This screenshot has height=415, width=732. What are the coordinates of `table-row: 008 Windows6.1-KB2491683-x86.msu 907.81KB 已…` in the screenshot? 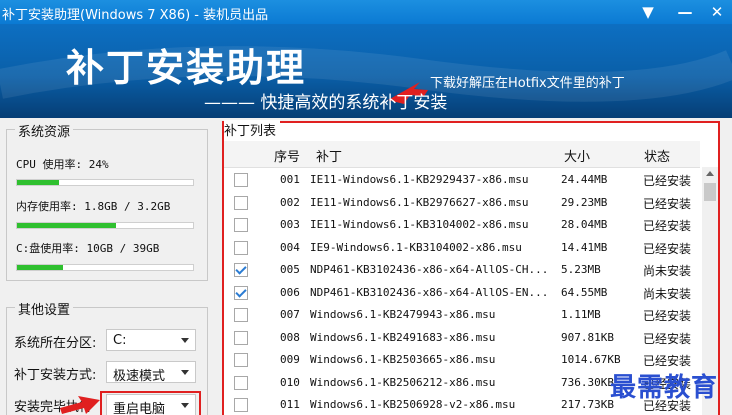 It's located at (462, 338).